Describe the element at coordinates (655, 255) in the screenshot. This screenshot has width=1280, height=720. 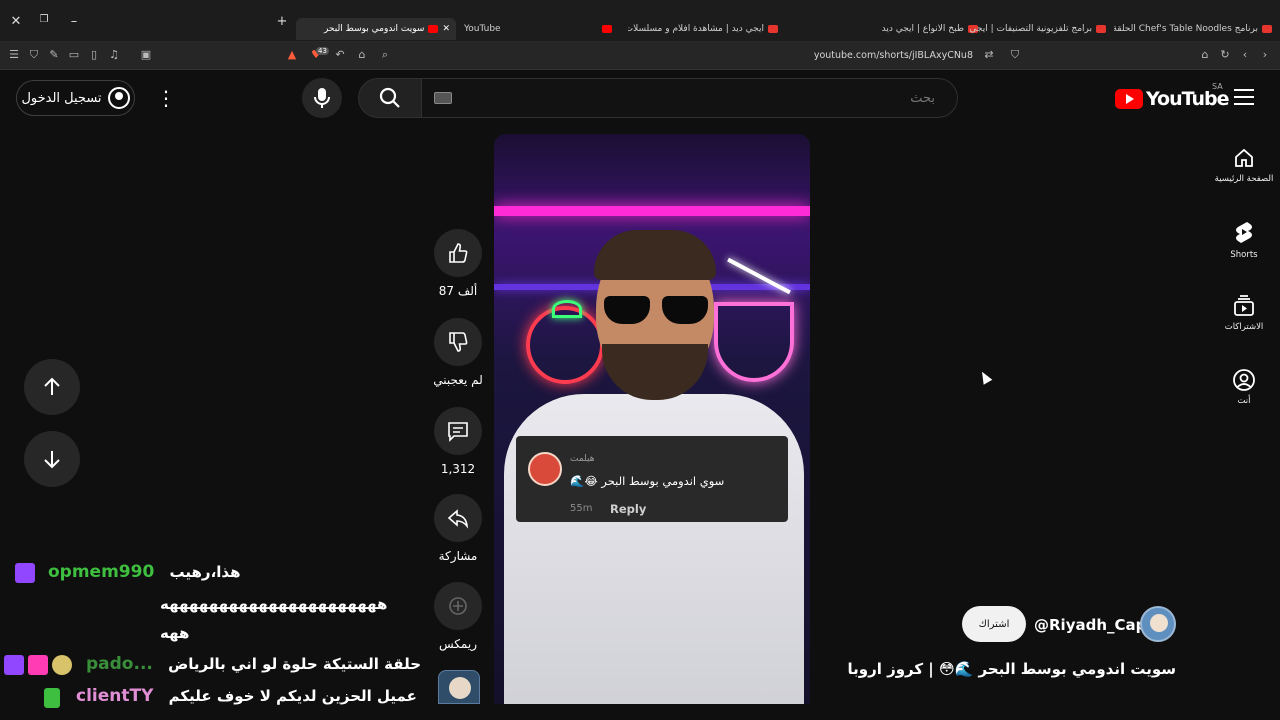
I see `presenter-hair` at that location.